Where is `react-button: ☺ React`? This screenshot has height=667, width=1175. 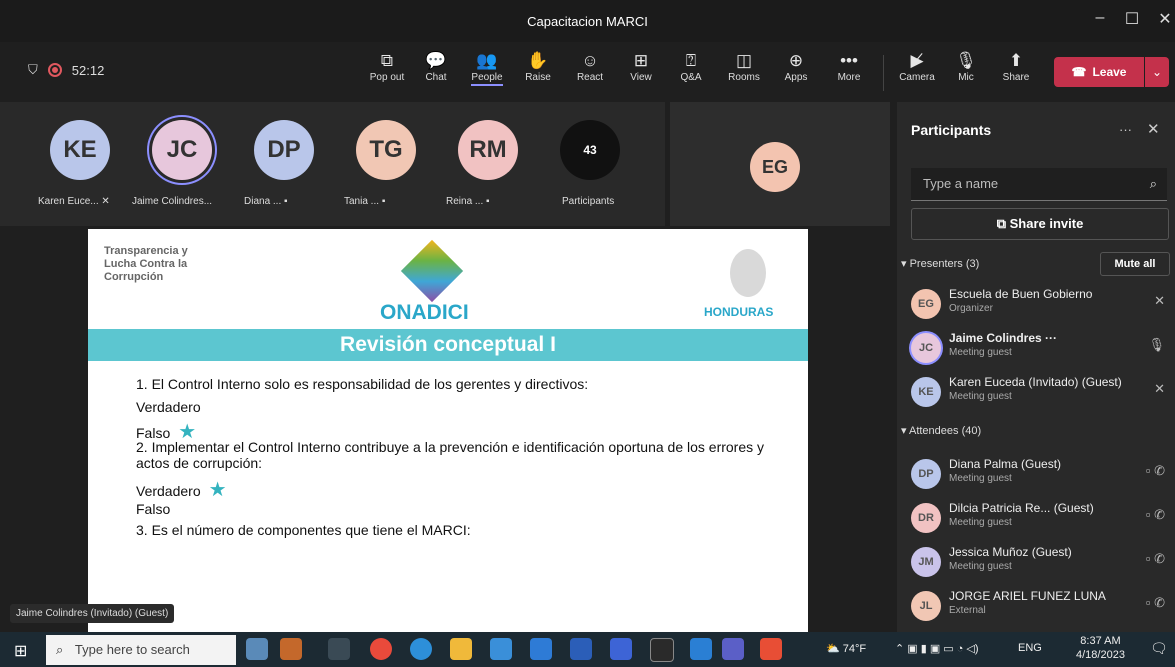 react-button: ☺ React is located at coordinates (590, 66).